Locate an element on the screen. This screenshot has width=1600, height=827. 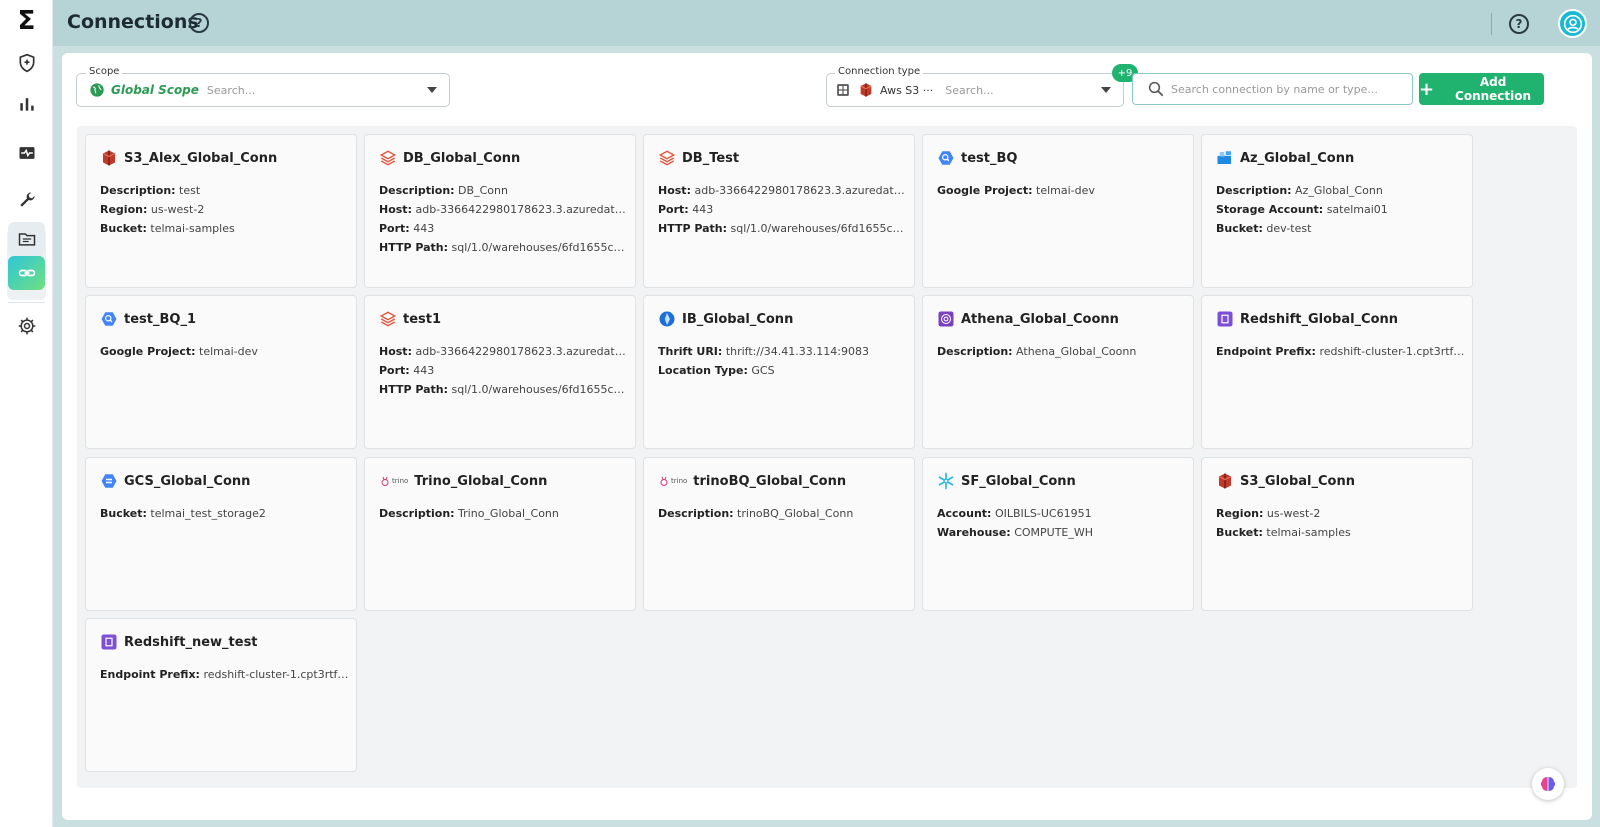
nav-monitoring is located at coordinates (26, 153).